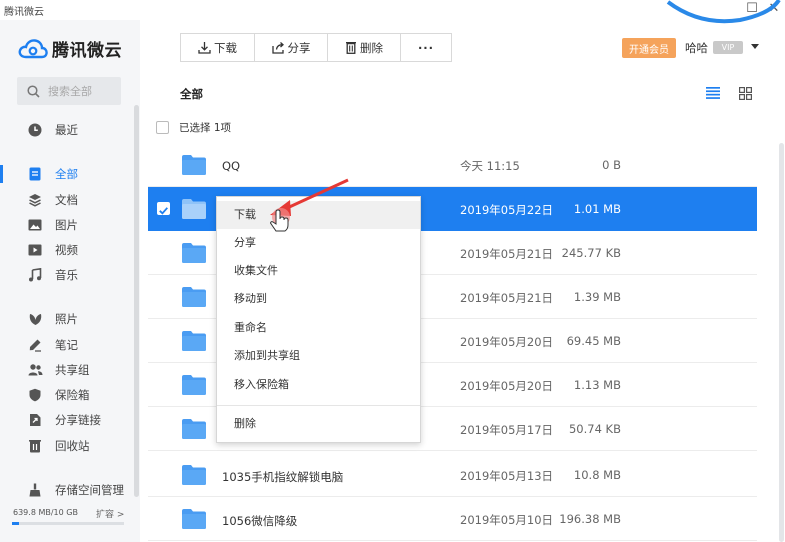 Image resolution: width=785 pixels, height=542 pixels. What do you see at coordinates (72, 395) in the screenshot?
I see `sidebar-item-label: 保险箱` at bounding box center [72, 395].